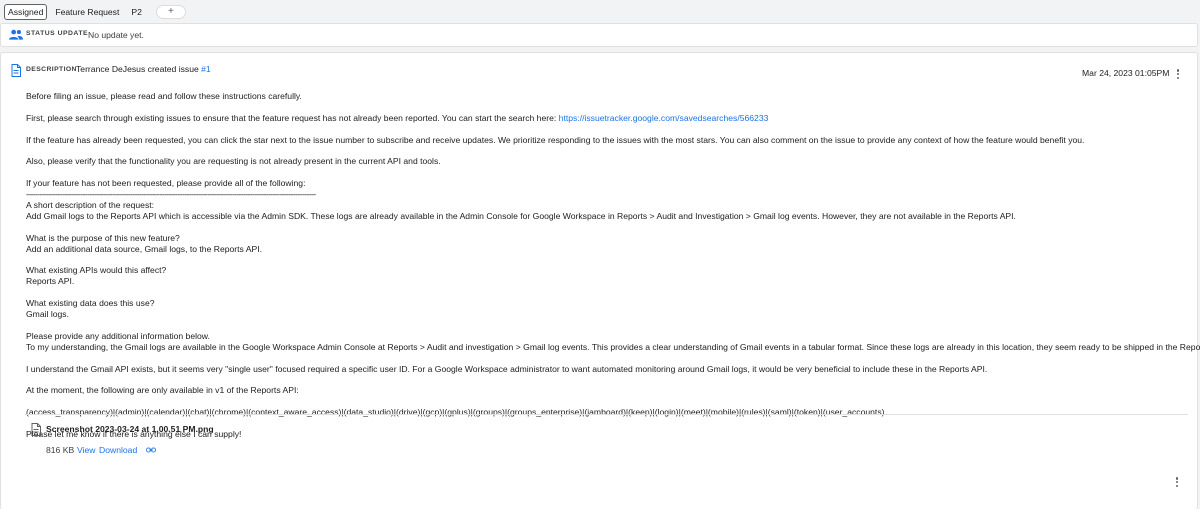 The height and width of the screenshot is (509, 1200). I want to click on label-chips: Assigned Feature Request P2 +, so click(95, 12).